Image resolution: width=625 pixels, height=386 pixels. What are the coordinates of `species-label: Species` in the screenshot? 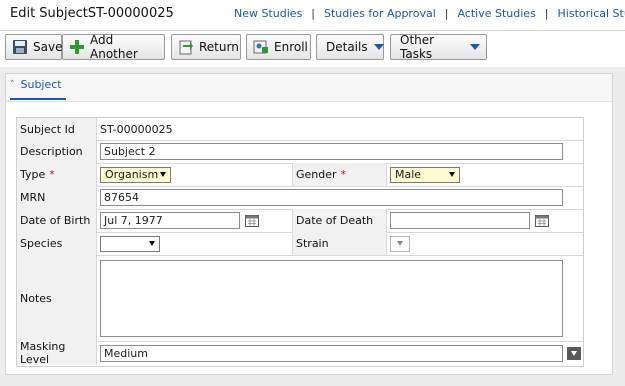 It's located at (57, 243).